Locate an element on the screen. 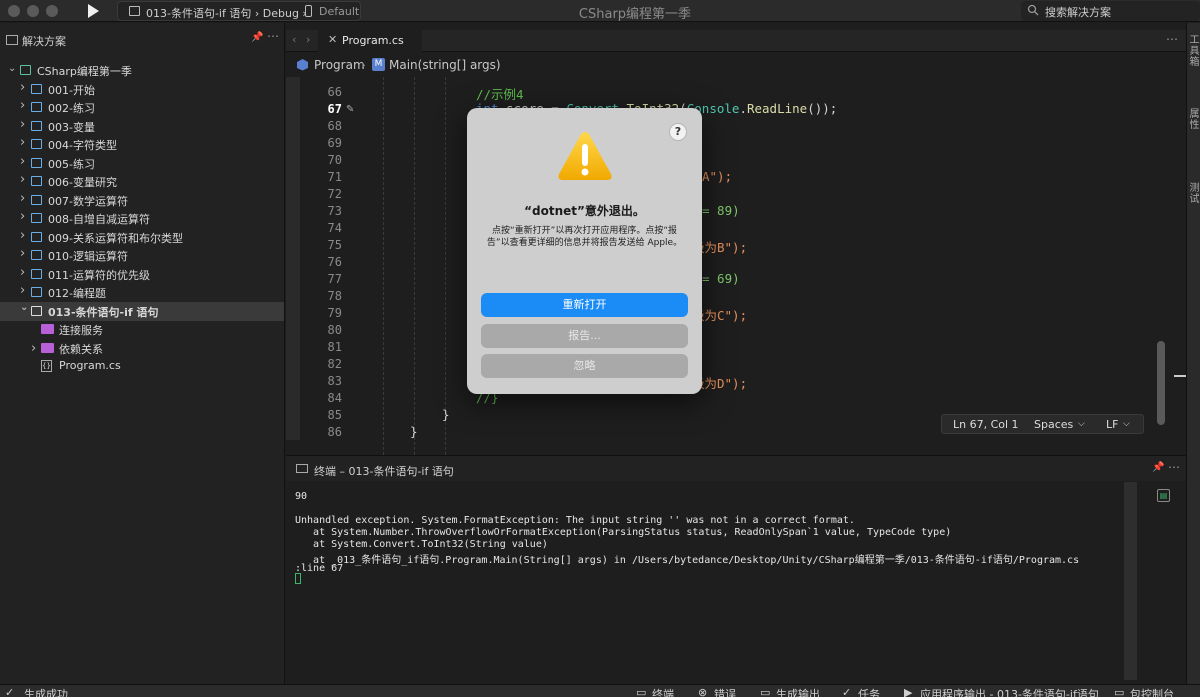  tab-overflow-icon: ⋯ is located at coordinates (1172, 39).